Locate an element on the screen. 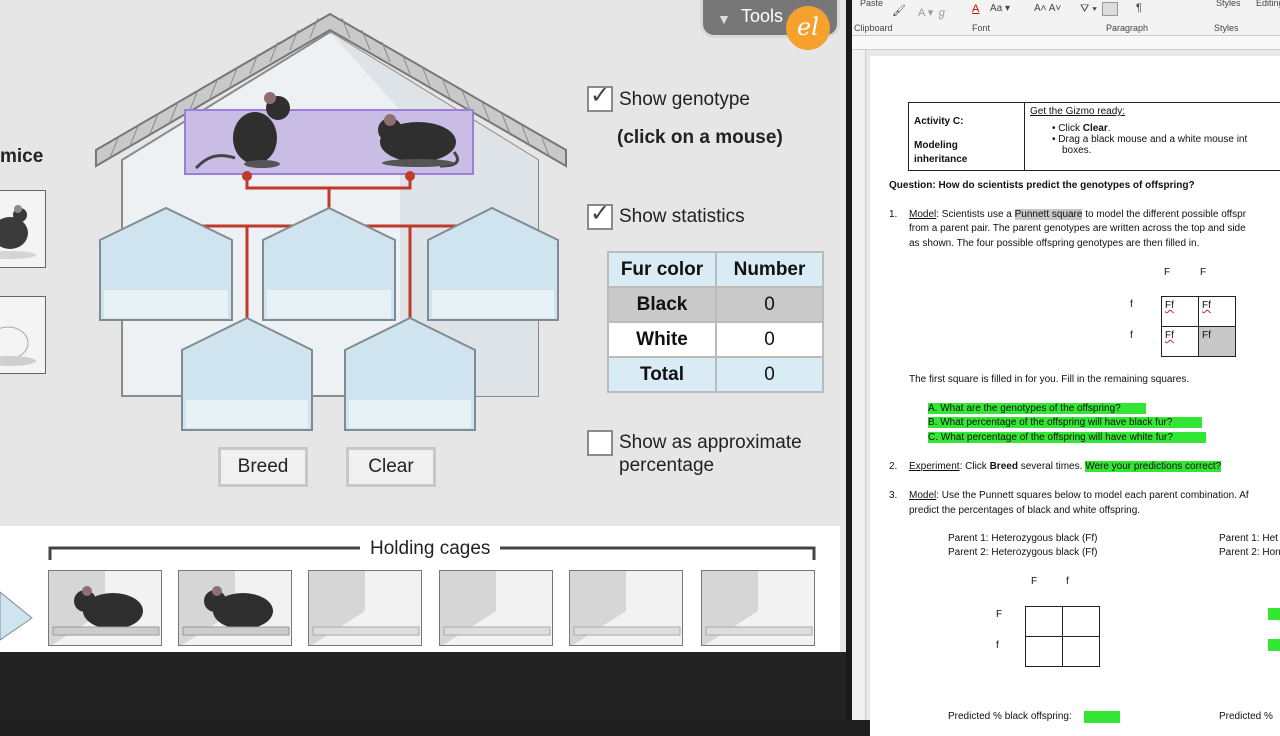 Image resolution: width=1280 pixels, height=736 pixels. font-group-label: Font is located at coordinates (981, 28).